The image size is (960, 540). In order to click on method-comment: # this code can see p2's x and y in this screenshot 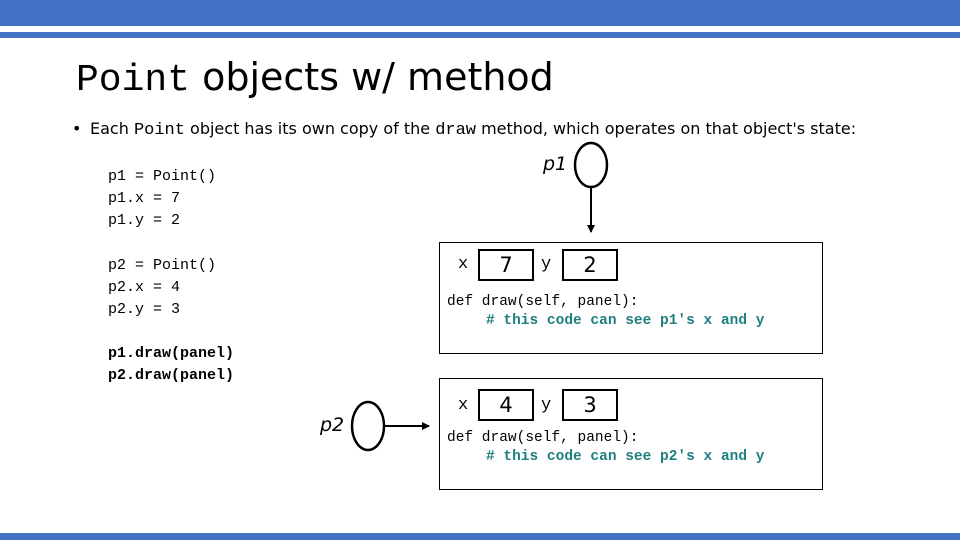, I will do `click(625, 457)`.